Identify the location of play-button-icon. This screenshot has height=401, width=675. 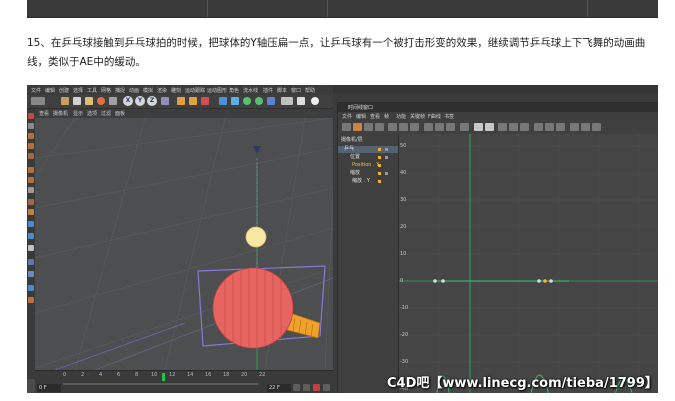
(296, 387).